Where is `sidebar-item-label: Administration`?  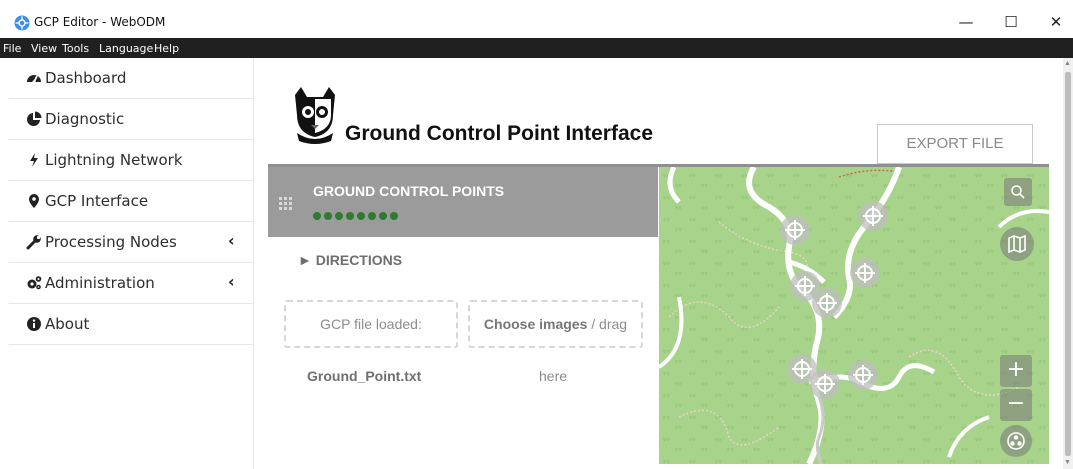
sidebar-item-label: Administration is located at coordinates (100, 283).